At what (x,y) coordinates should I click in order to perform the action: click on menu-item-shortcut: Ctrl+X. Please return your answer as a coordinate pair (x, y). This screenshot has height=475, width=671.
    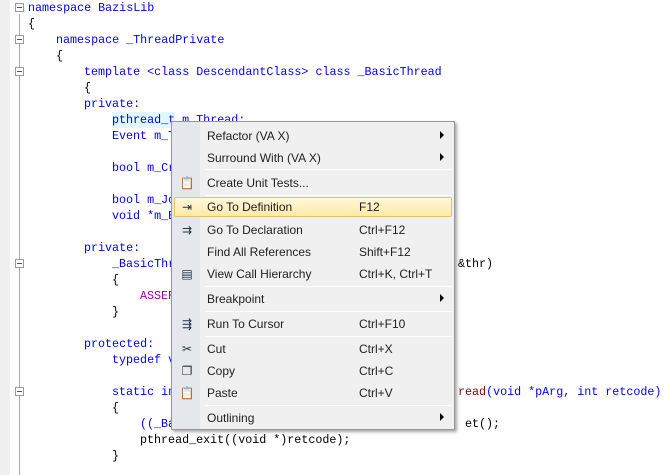
    Looking at the image, I should click on (376, 349).